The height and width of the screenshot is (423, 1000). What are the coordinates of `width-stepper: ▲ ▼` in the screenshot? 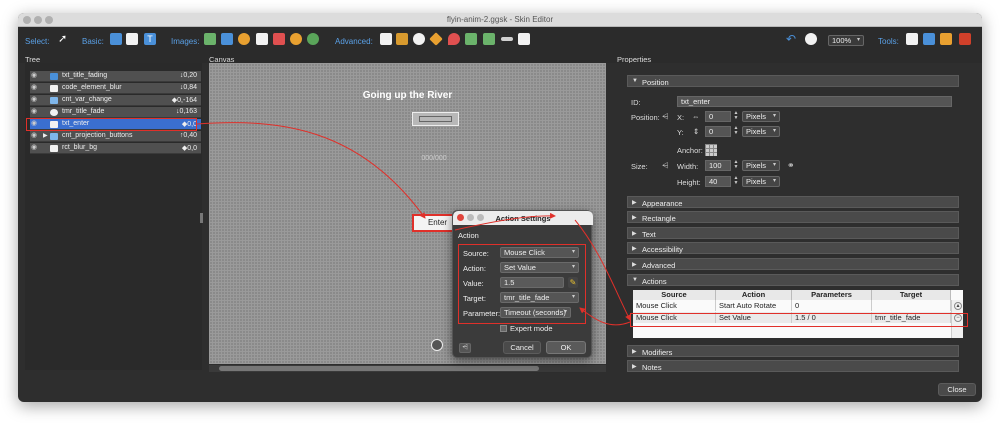 It's located at (736, 165).